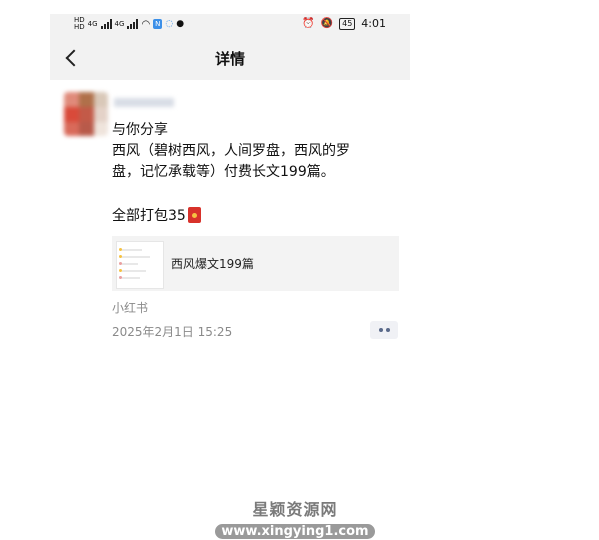 This screenshot has height=540, width=599. I want to click on network-type-1: 4G, so click(92, 23).